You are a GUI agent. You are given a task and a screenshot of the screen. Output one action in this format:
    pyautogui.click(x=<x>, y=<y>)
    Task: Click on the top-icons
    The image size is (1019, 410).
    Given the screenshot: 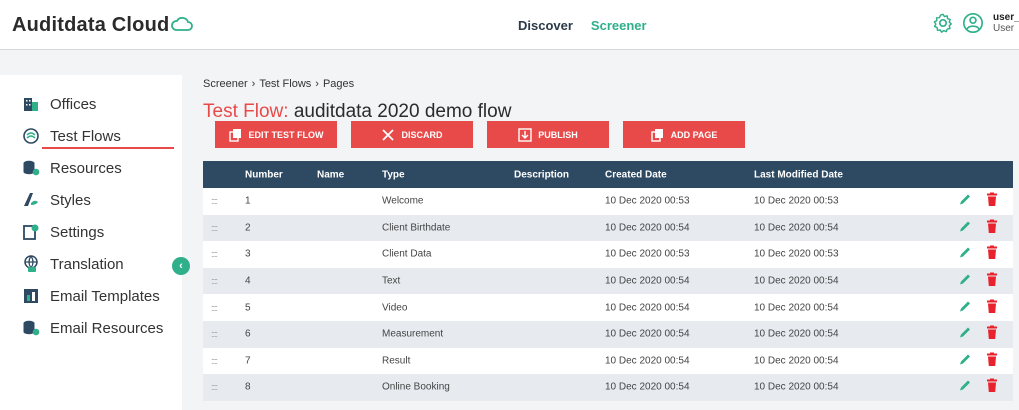 What is the action you would take?
    pyautogui.click(x=958, y=23)
    